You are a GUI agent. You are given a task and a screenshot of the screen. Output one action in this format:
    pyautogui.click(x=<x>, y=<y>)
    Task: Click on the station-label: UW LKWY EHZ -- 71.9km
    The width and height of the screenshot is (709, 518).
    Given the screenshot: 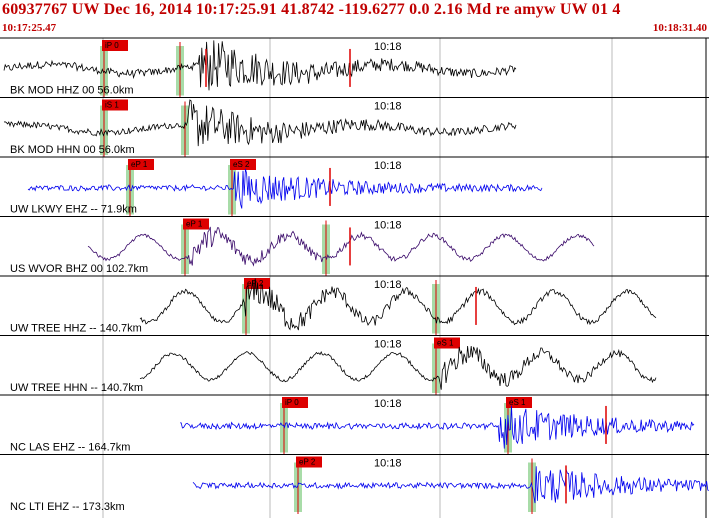 What is the action you would take?
    pyautogui.click(x=73, y=210)
    